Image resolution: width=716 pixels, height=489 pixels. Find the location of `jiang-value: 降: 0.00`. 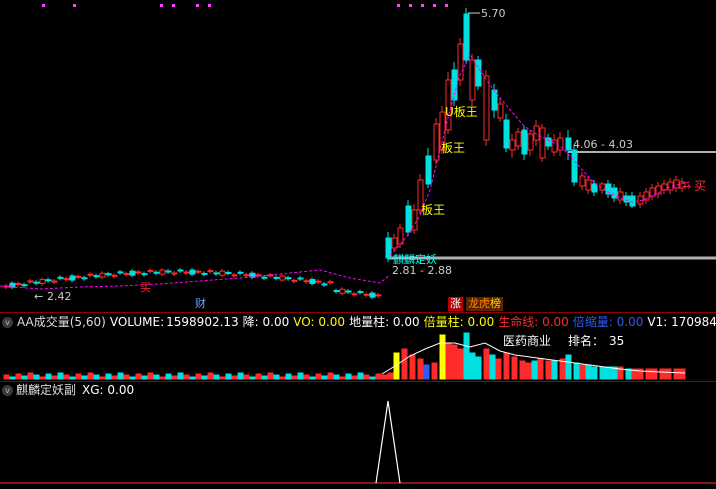

jiang-value: 降: 0.00 is located at coordinates (266, 322).